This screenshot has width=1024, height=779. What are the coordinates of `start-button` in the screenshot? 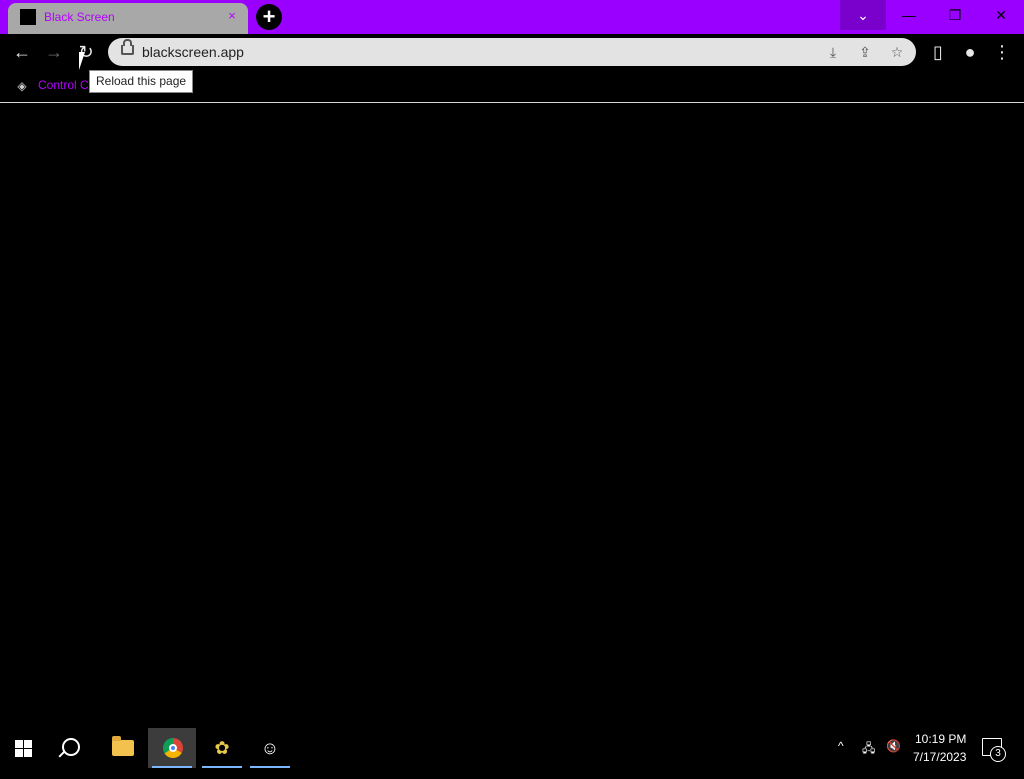 It's located at (24, 748).